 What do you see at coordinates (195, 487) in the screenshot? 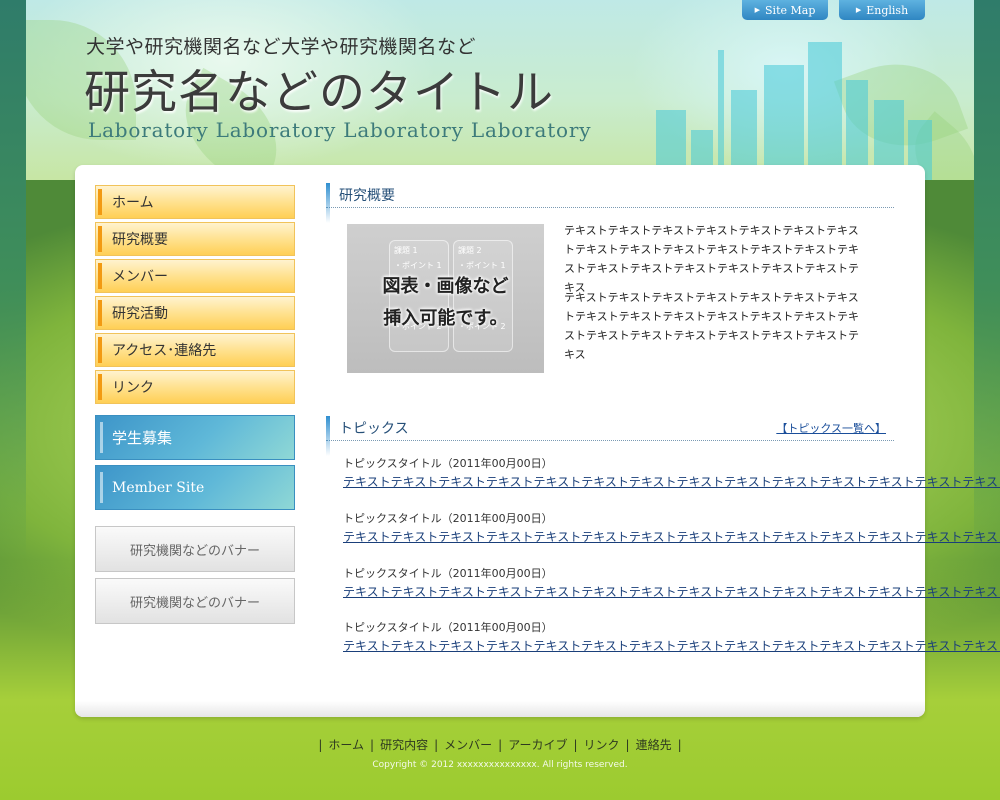
I see `member-site-banner: Member Site` at bounding box center [195, 487].